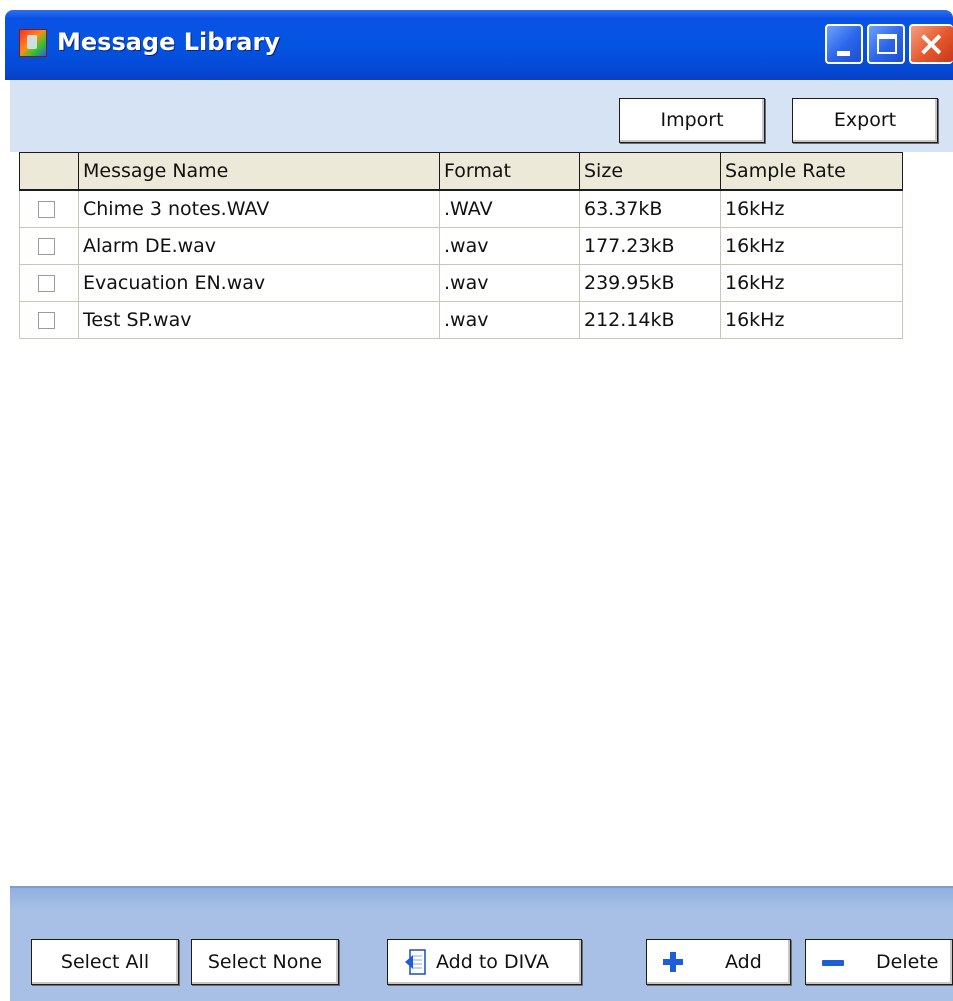  I want to click on document-arrow-icon, so click(415, 962).